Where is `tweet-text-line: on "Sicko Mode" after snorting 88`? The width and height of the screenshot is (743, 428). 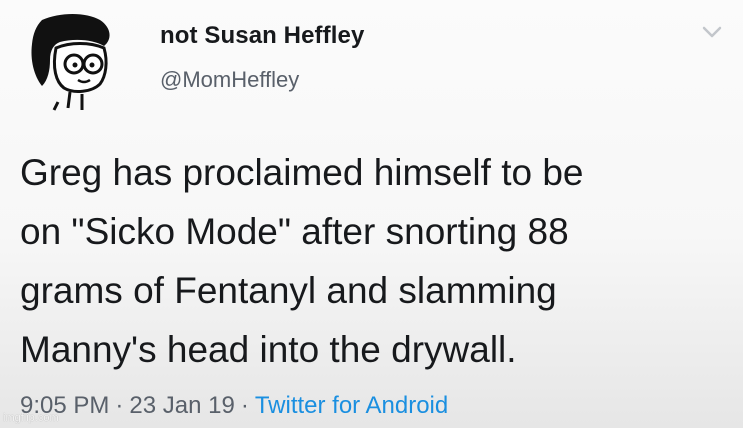
tweet-text-line: on "Sicko Mode" after snorting 88 is located at coordinates (294, 231).